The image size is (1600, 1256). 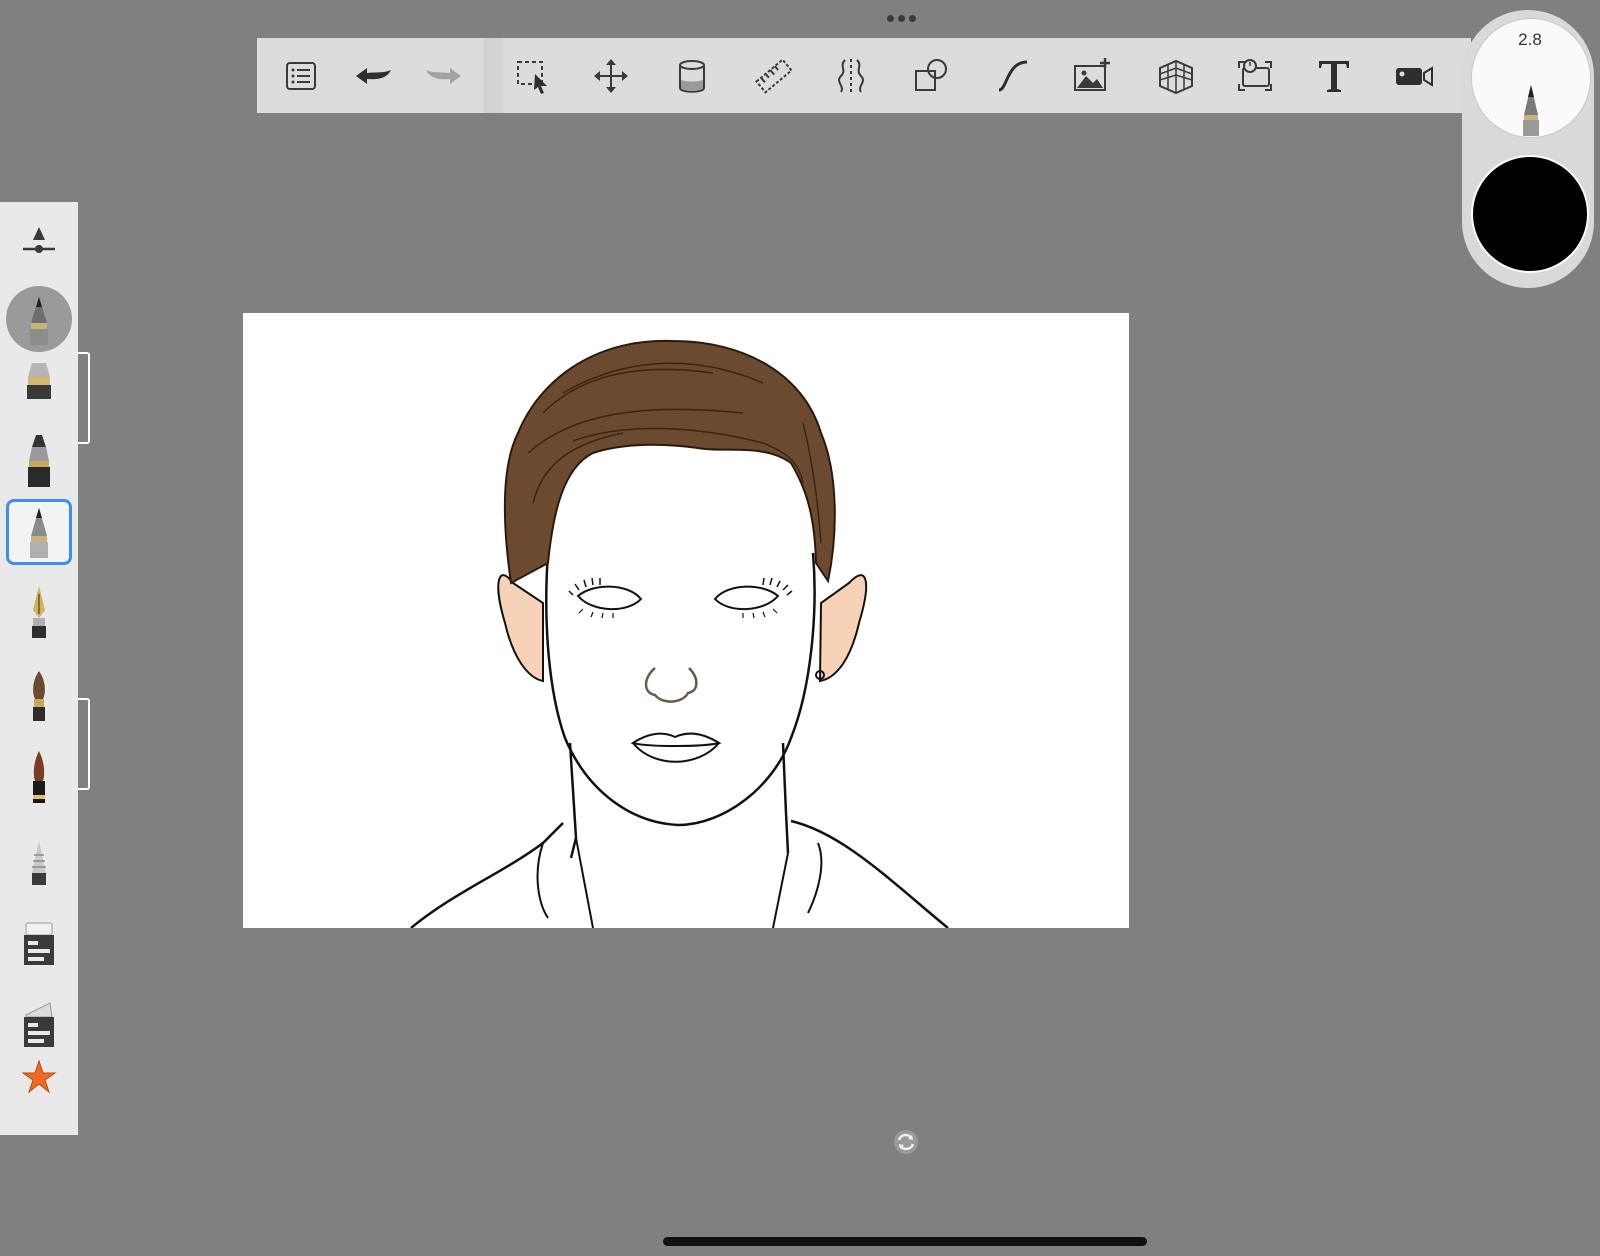 I want to click on home-indicator, so click(x=905, y=1241).